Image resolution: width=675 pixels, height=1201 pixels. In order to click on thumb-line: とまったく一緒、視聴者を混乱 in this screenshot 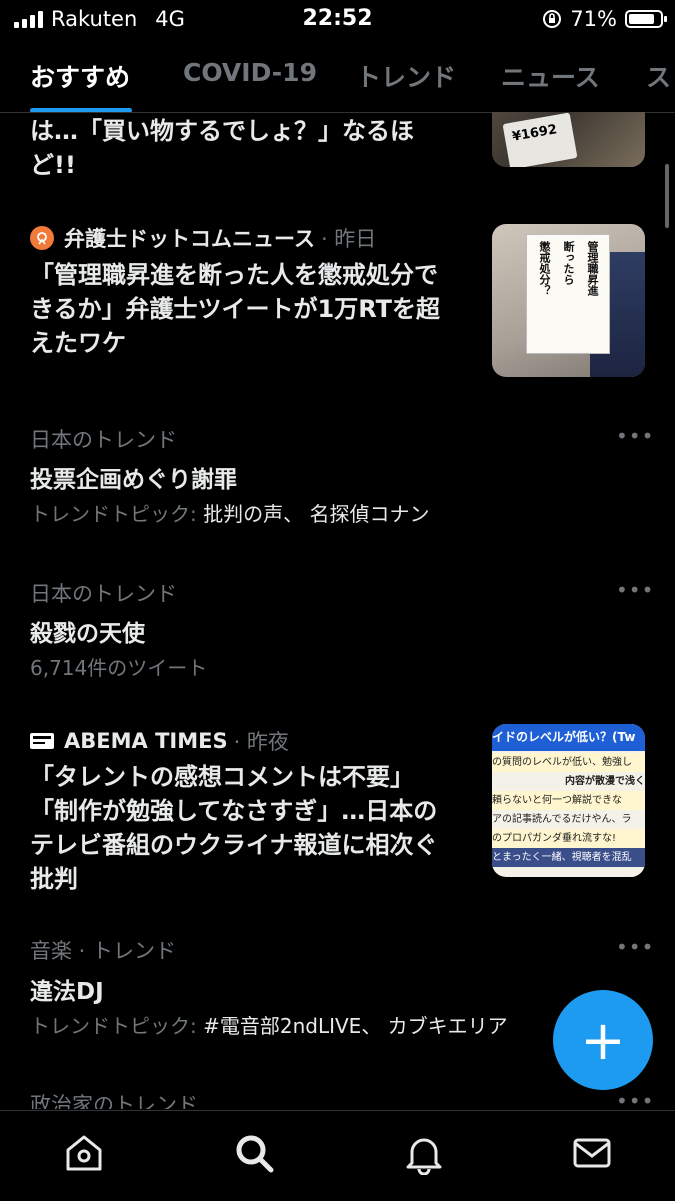, I will do `click(568, 857)`.